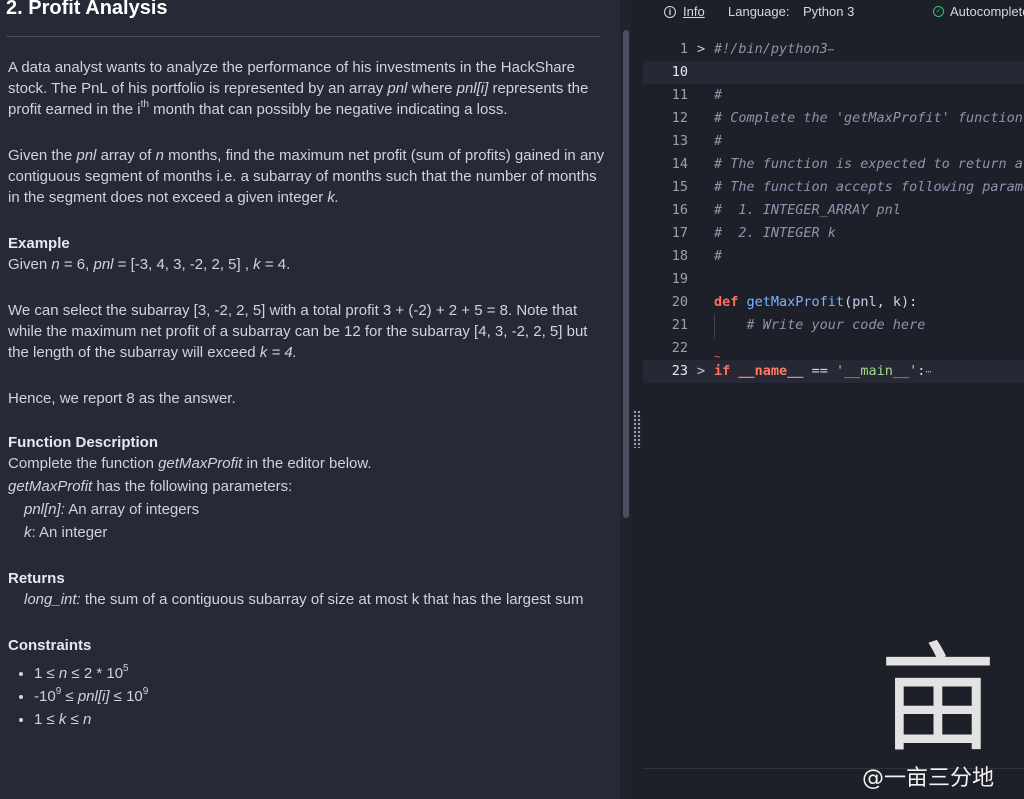  What do you see at coordinates (679, 187) in the screenshot?
I see `line-number: 15` at bounding box center [679, 187].